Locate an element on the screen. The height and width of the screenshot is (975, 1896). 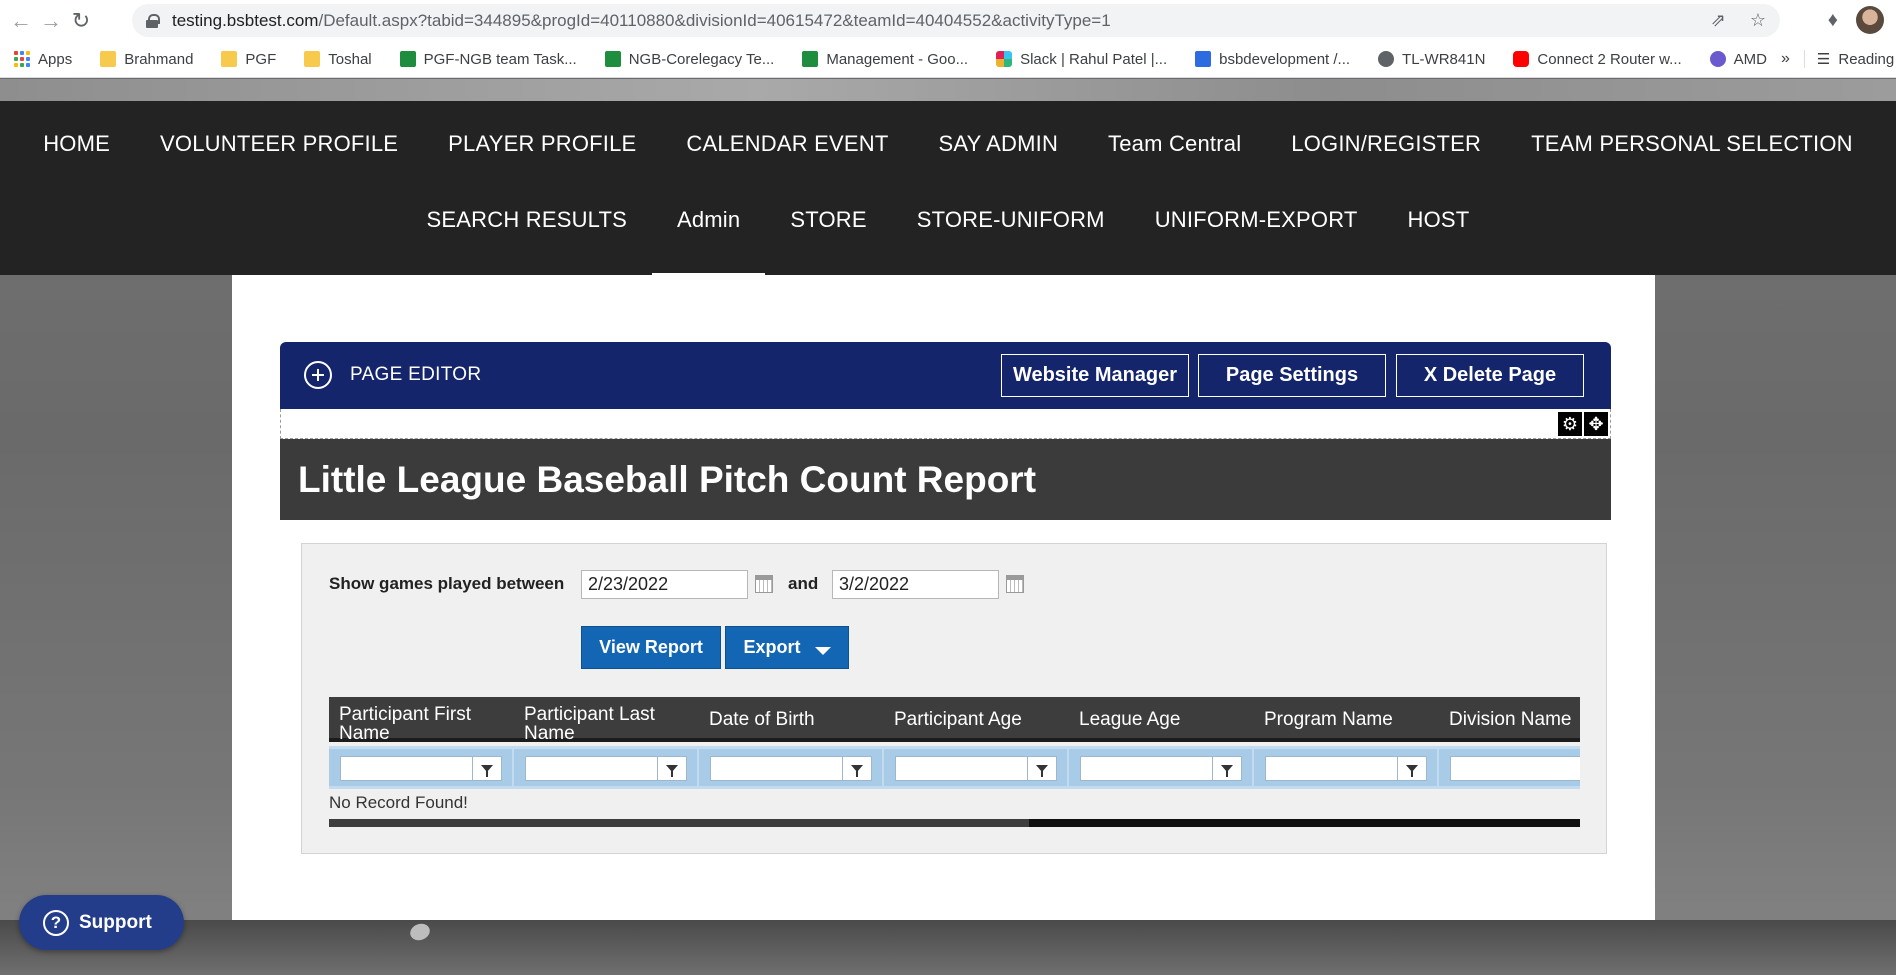
bookmark-apps: Apps is located at coordinates (50, 59).